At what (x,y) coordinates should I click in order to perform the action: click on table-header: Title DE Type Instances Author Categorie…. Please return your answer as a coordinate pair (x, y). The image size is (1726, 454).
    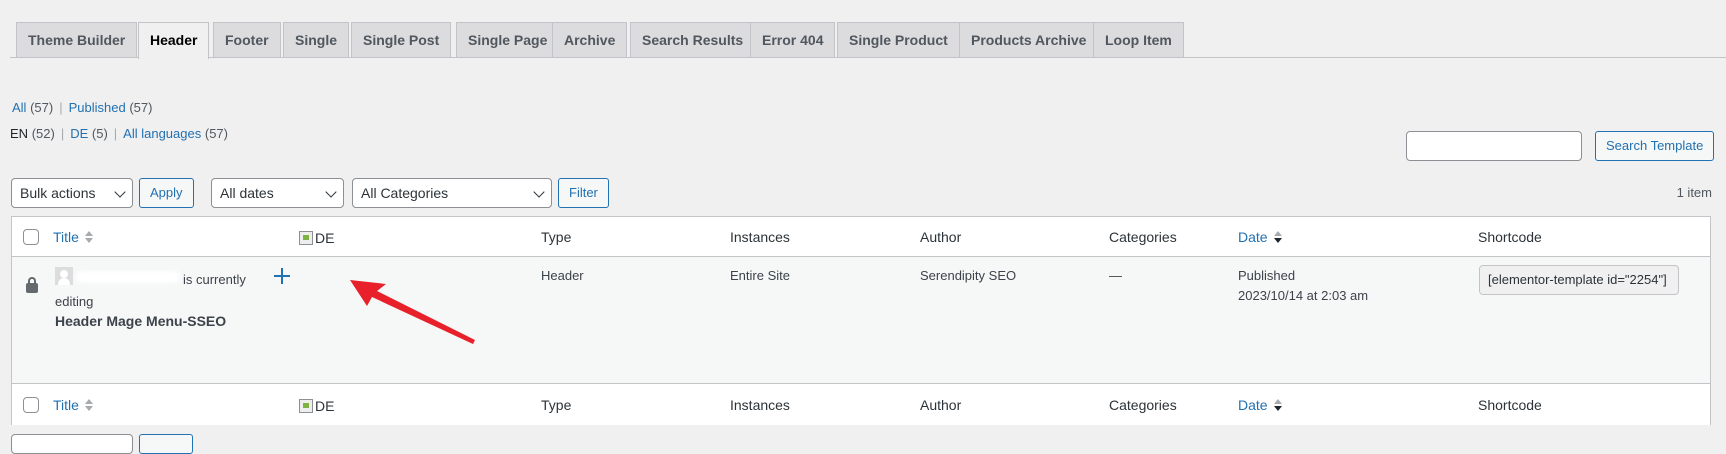
    Looking at the image, I should click on (861, 237).